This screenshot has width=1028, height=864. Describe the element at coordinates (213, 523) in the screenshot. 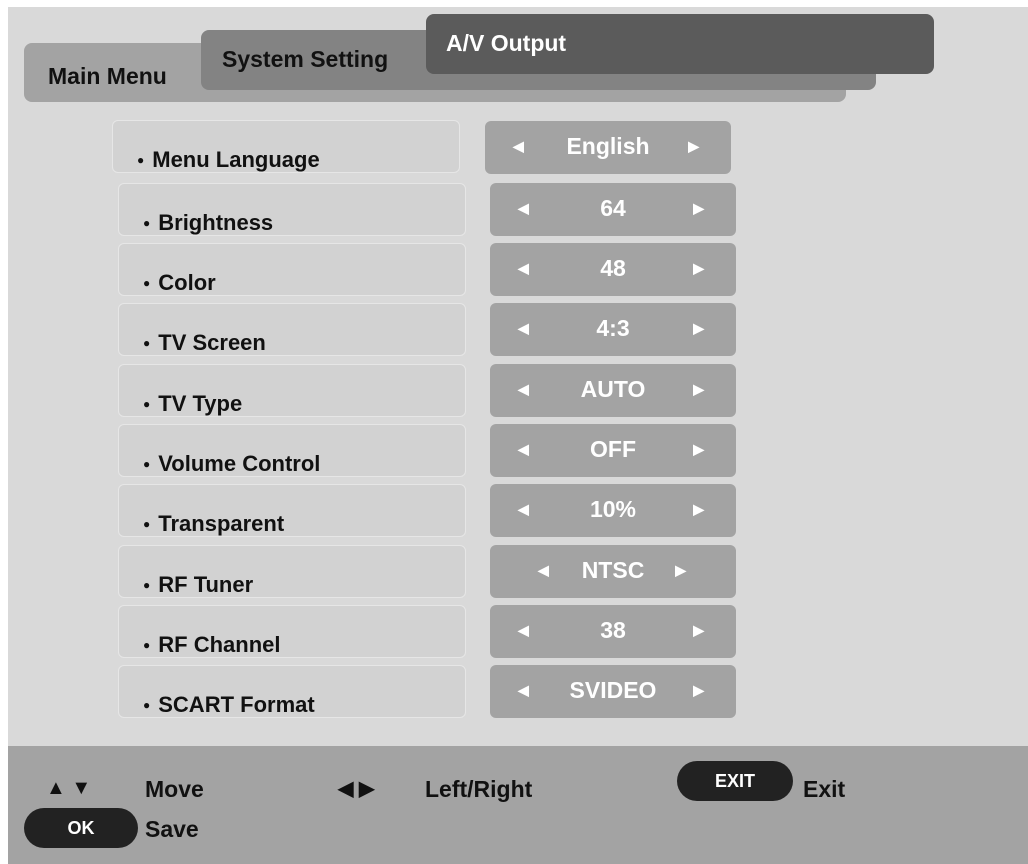

I see `setting-label: Transparent` at that location.